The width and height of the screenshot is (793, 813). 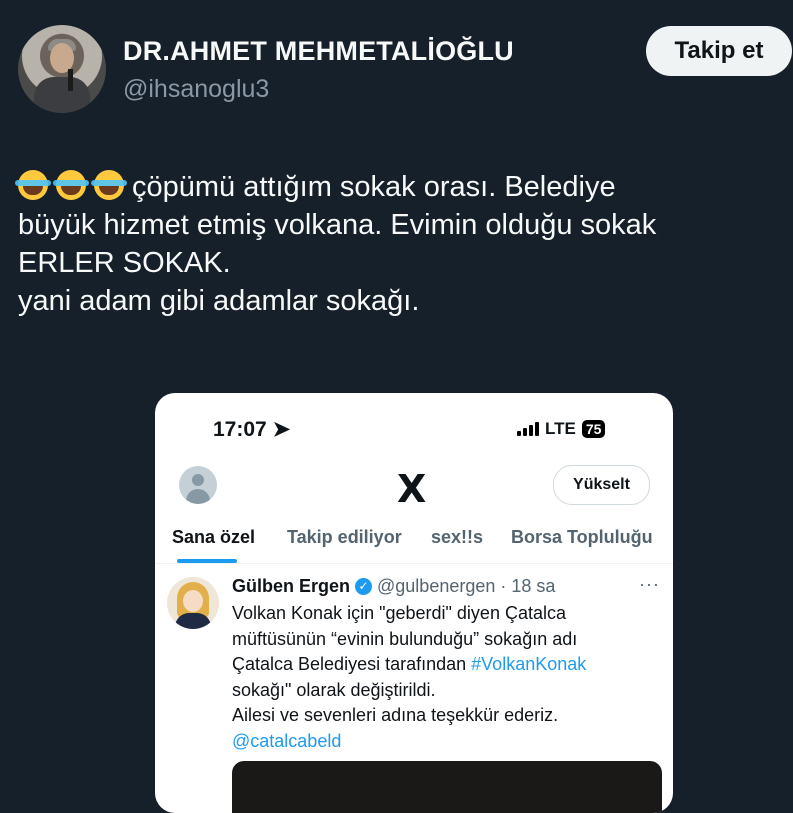 What do you see at coordinates (528, 664) in the screenshot?
I see `hashtag-link: #VolkanKonak` at bounding box center [528, 664].